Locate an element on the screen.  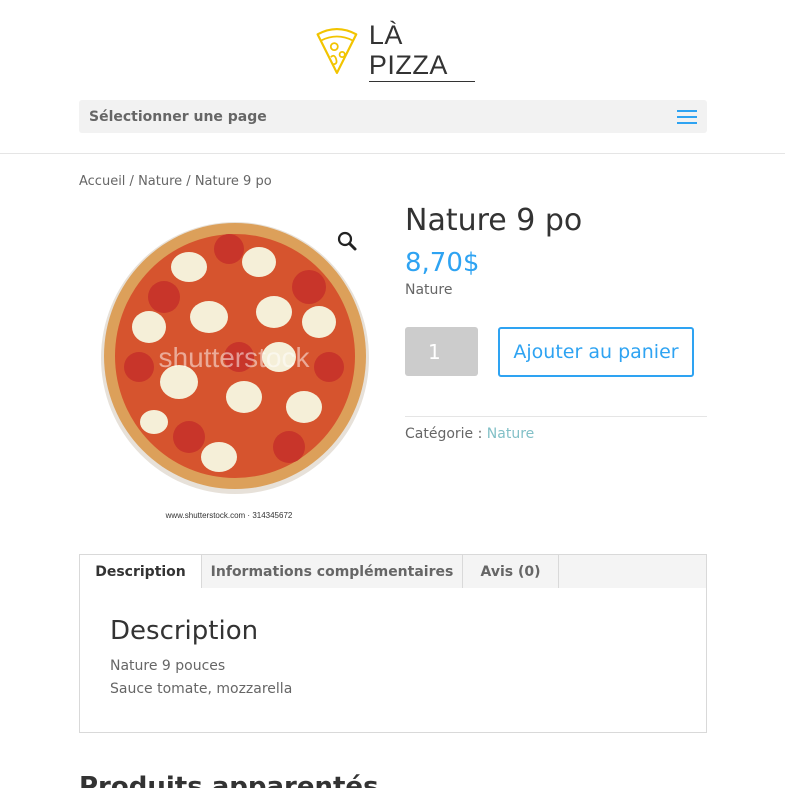
hamburger-menu-icon is located at coordinates (687, 116).